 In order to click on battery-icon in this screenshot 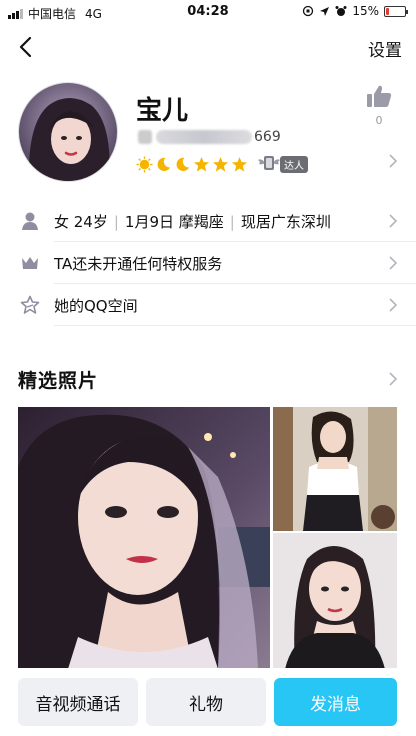, I will do `click(396, 11)`.